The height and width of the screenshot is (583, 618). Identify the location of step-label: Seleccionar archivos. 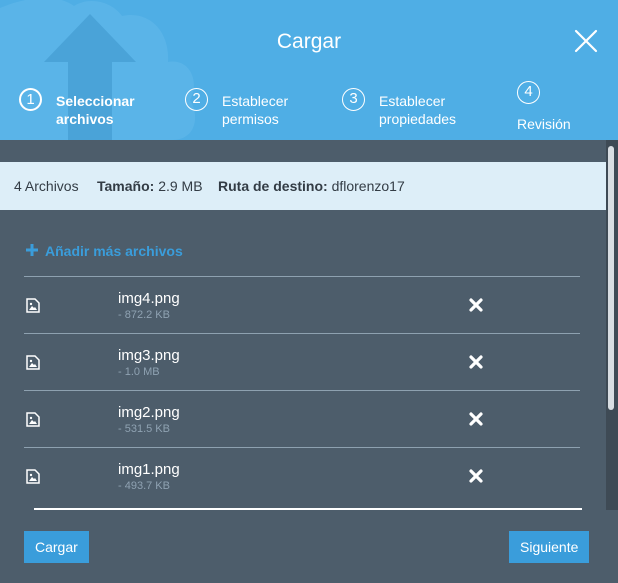
(95, 110).